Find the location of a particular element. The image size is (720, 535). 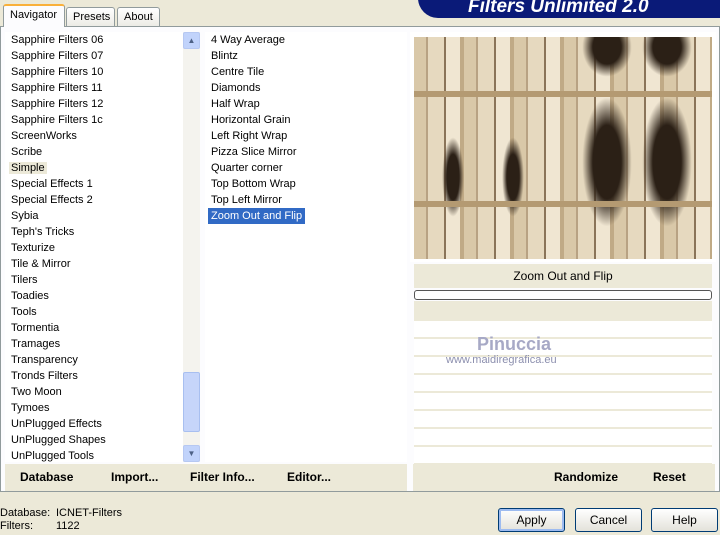

list-item: Pizza Slice Mirror is located at coordinates (306, 152).